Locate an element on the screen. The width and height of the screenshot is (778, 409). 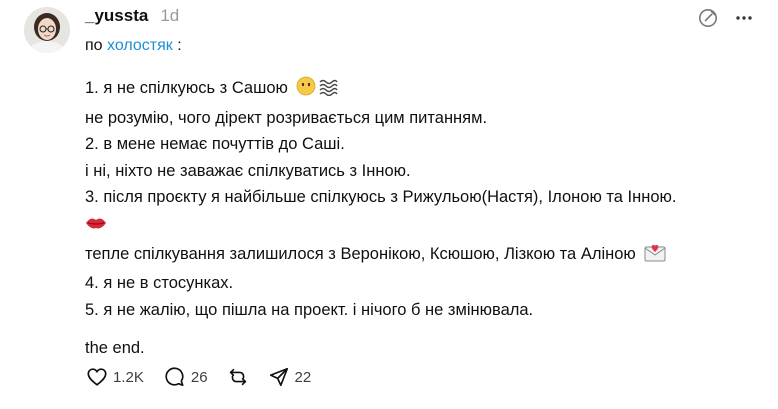
post-line-1: 1. я не спілкуюсь з Сашою is located at coordinates (425, 90).